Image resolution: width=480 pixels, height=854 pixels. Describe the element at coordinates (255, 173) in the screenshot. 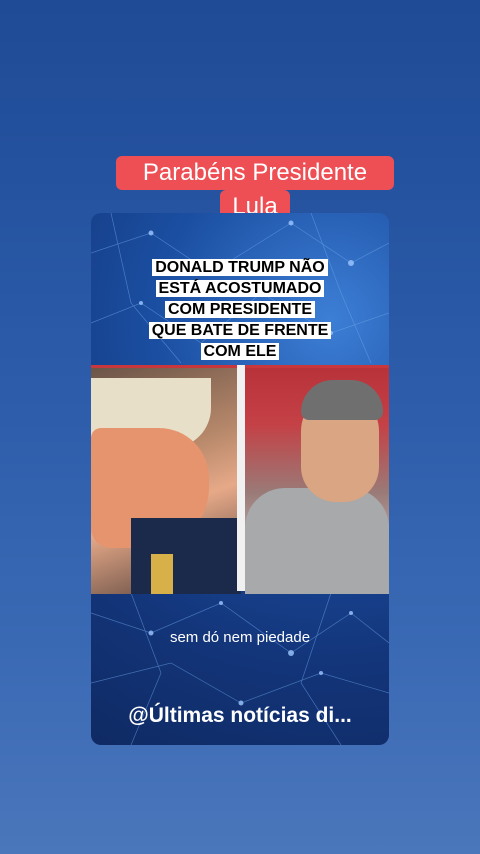

I see `overlay-title-line-1: Parabéns Presidente` at that location.